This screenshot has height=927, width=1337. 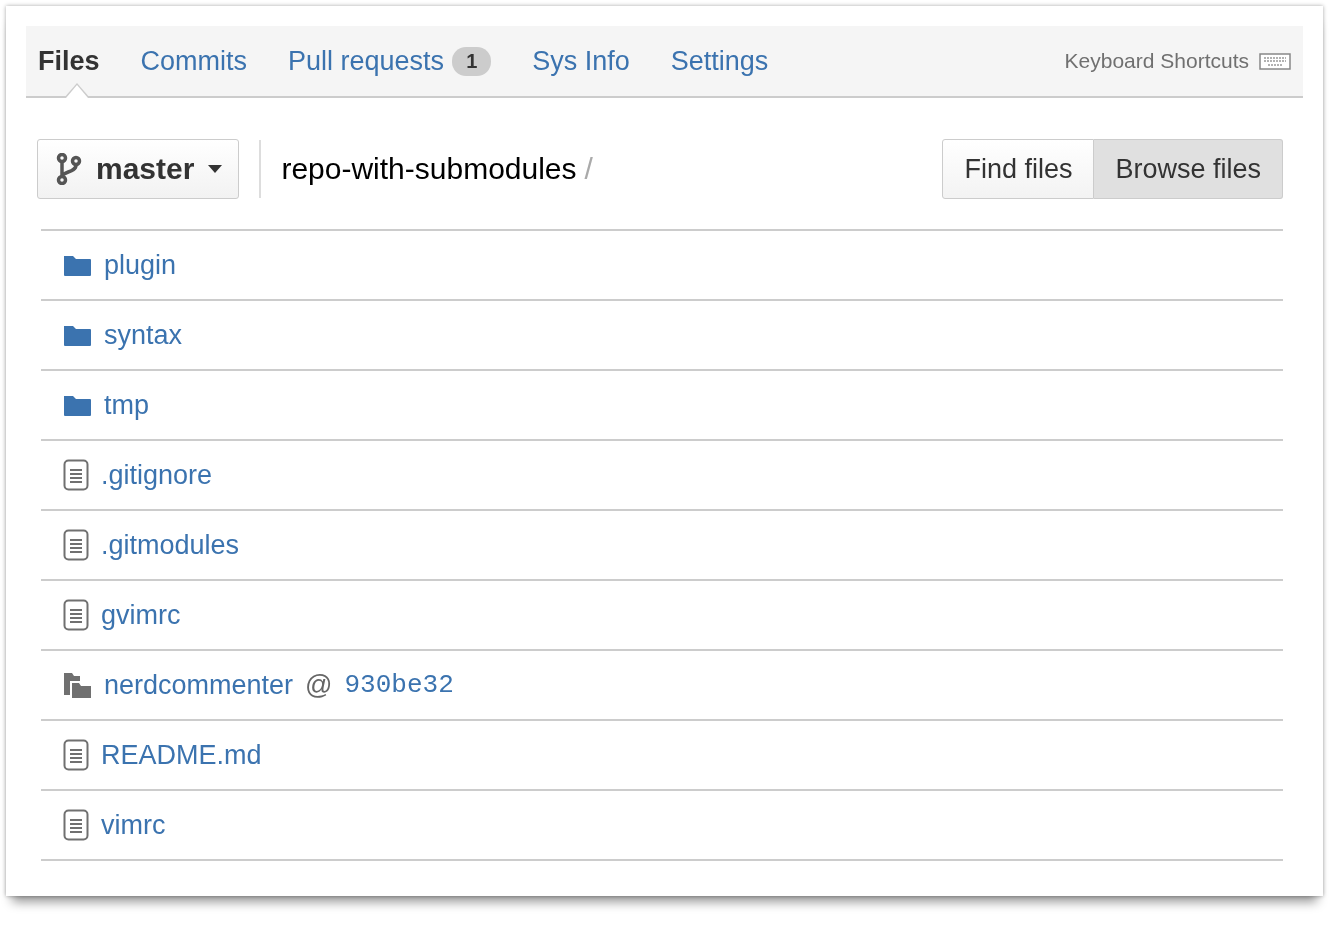 What do you see at coordinates (319, 685) in the screenshot?
I see `at-sign: @` at bounding box center [319, 685].